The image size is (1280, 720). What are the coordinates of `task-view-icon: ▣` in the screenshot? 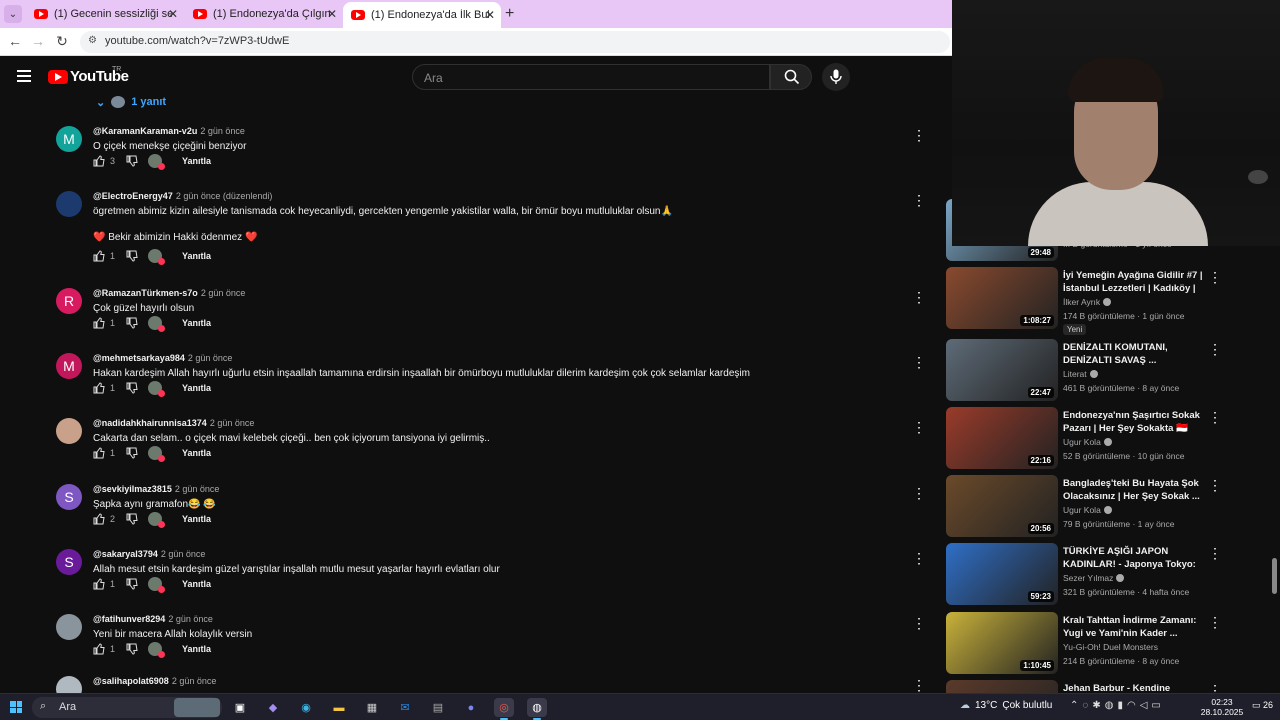 It's located at (240, 707).